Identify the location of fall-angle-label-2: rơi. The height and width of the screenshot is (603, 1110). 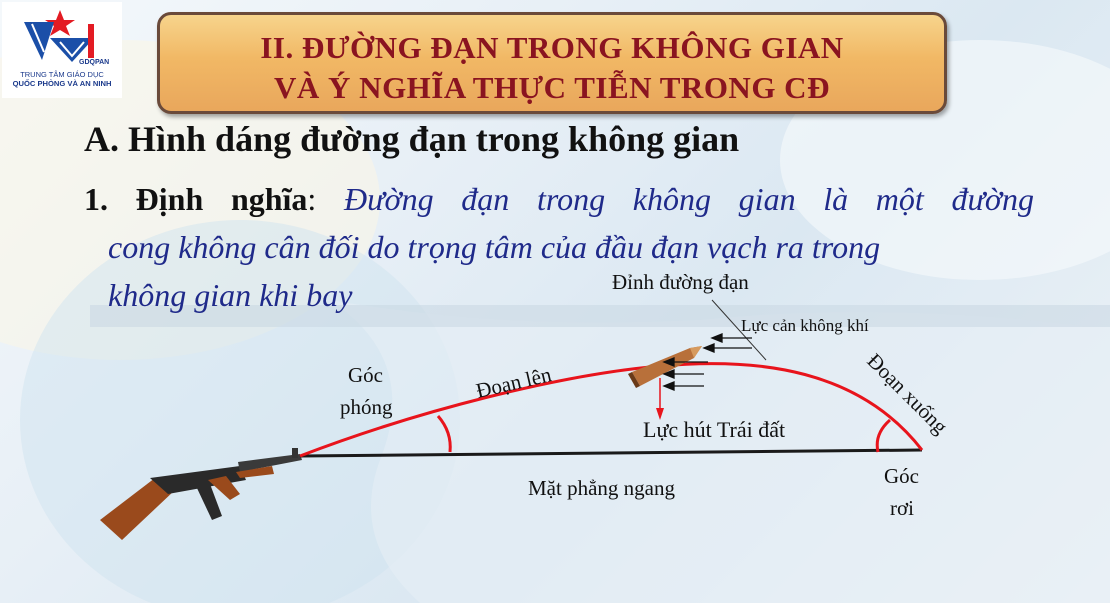
(902, 508).